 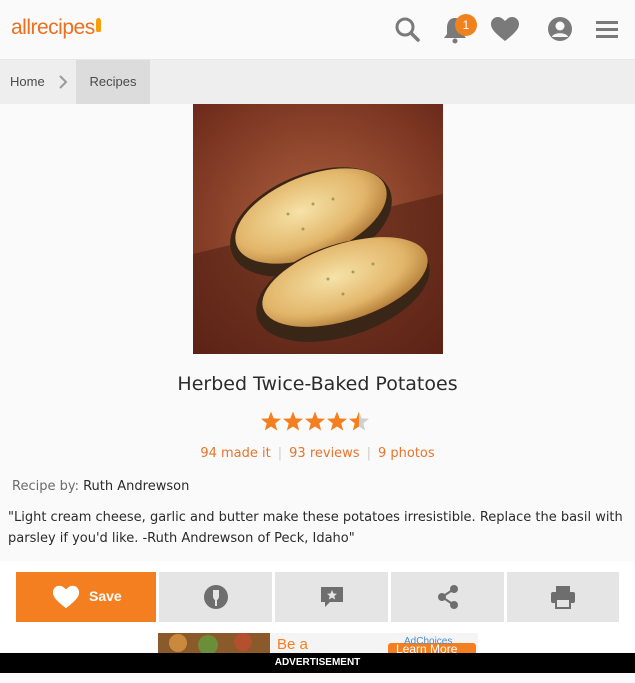 I want to click on made-it-icon, so click(x=215, y=597).